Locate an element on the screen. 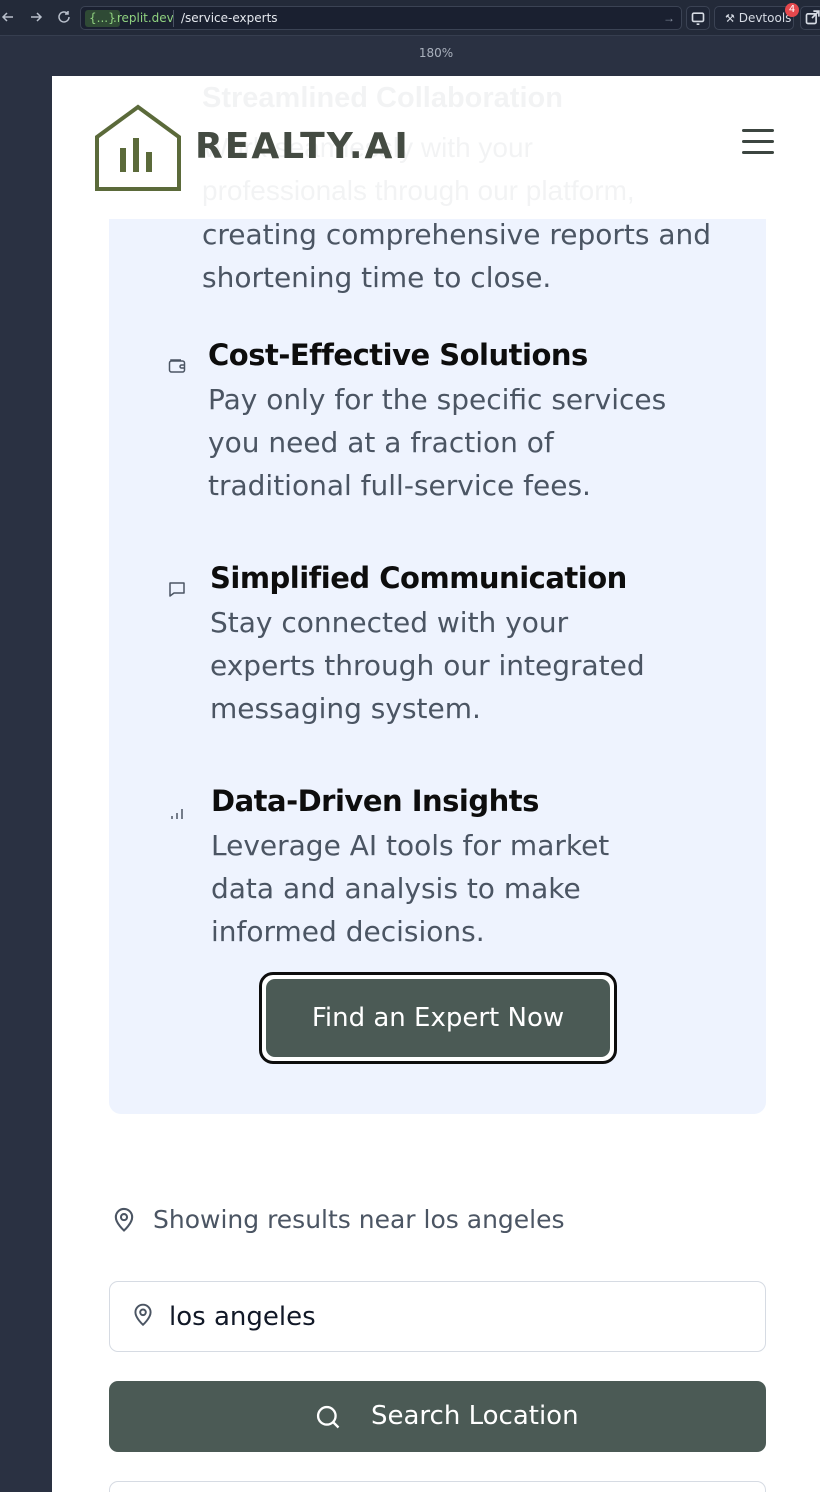 This screenshot has height=1492, width=820. ghost-heading: Streamlined Collaboration is located at coordinates (382, 98).